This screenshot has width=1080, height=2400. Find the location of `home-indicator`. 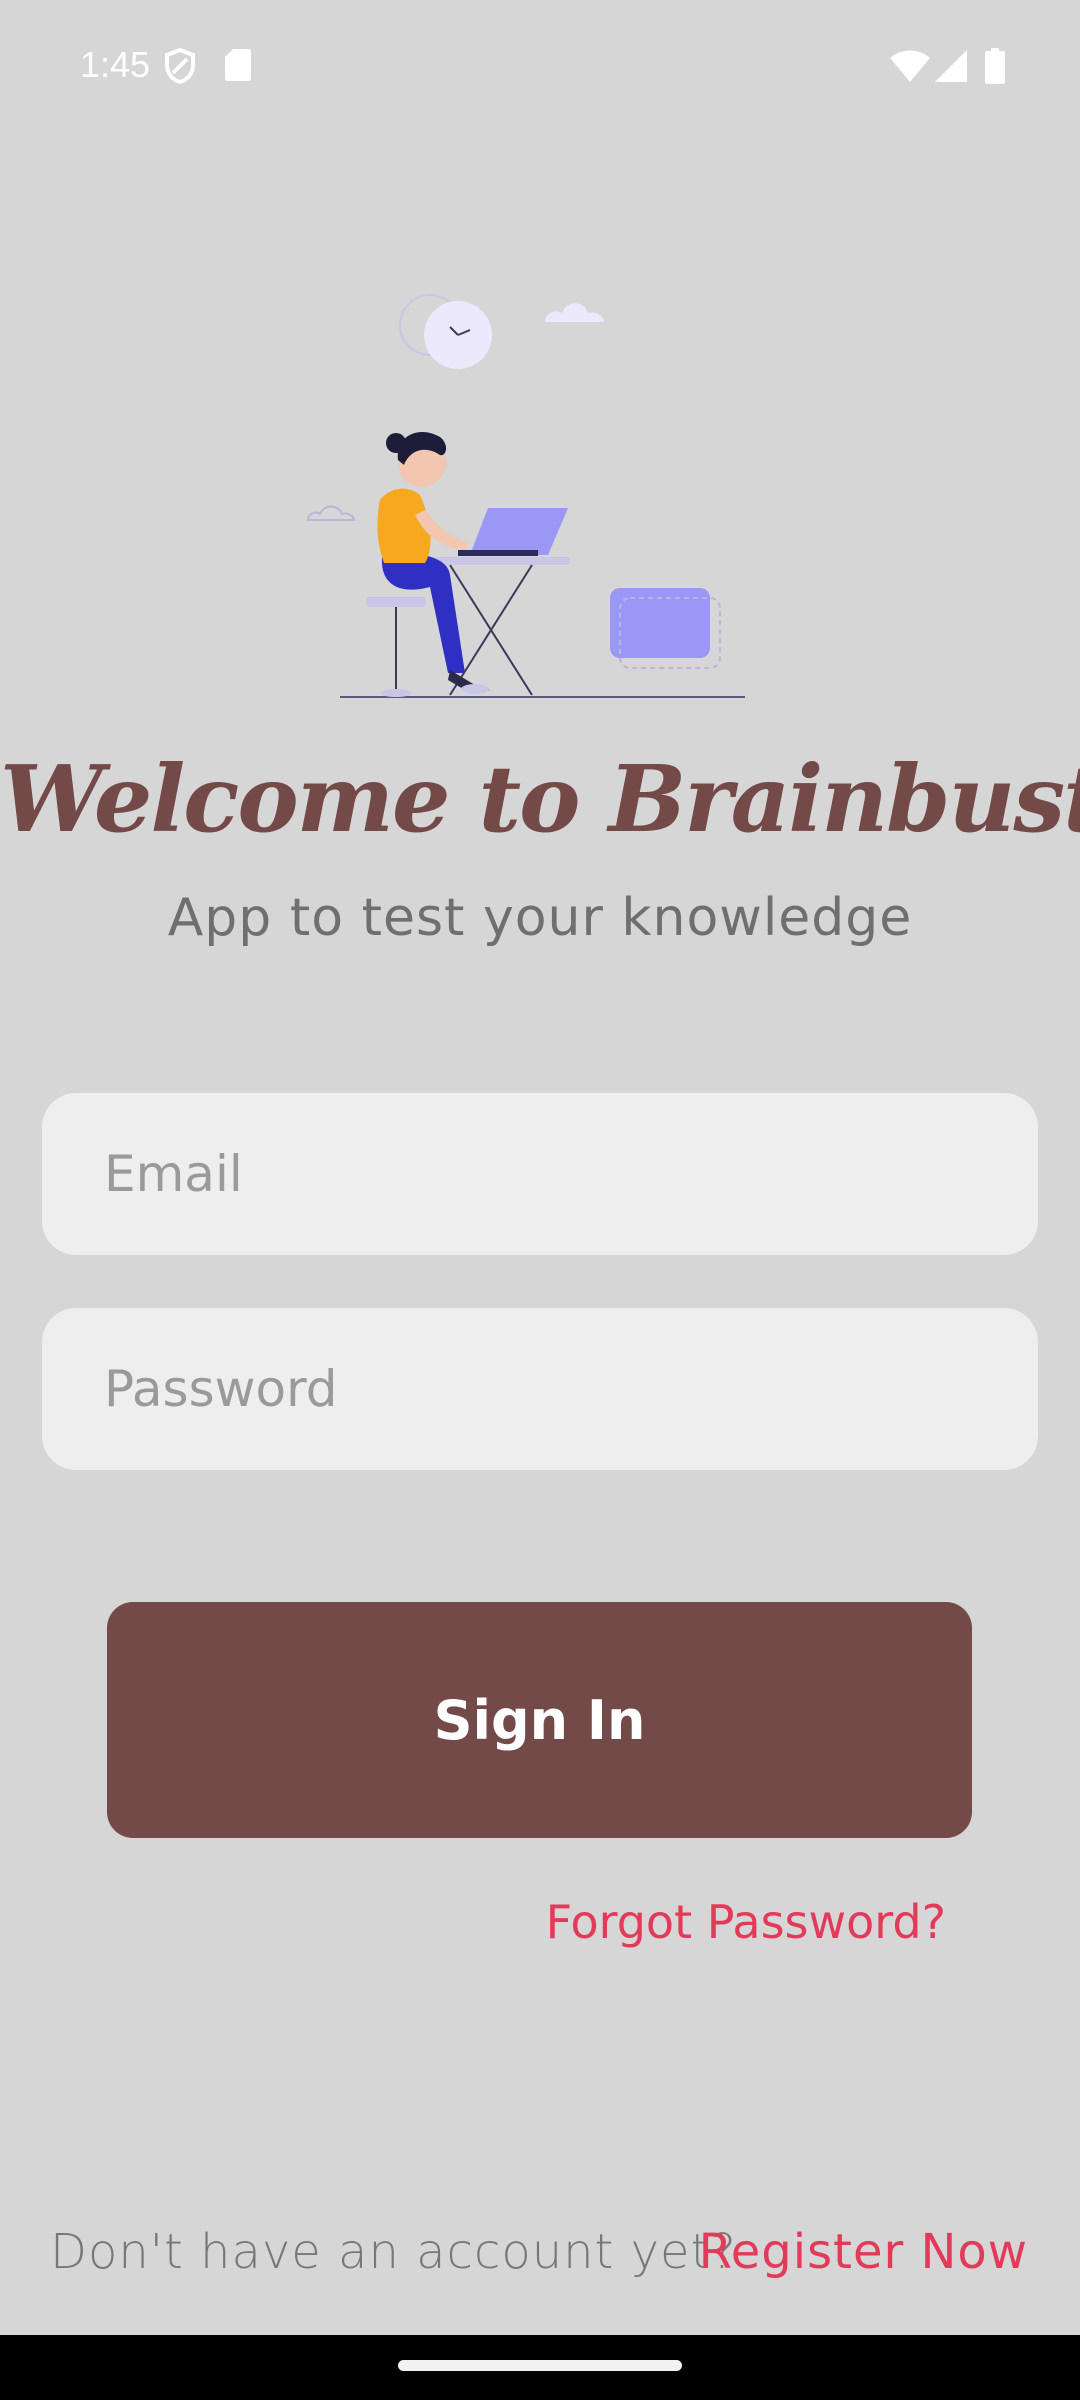

home-indicator is located at coordinates (540, 2365).